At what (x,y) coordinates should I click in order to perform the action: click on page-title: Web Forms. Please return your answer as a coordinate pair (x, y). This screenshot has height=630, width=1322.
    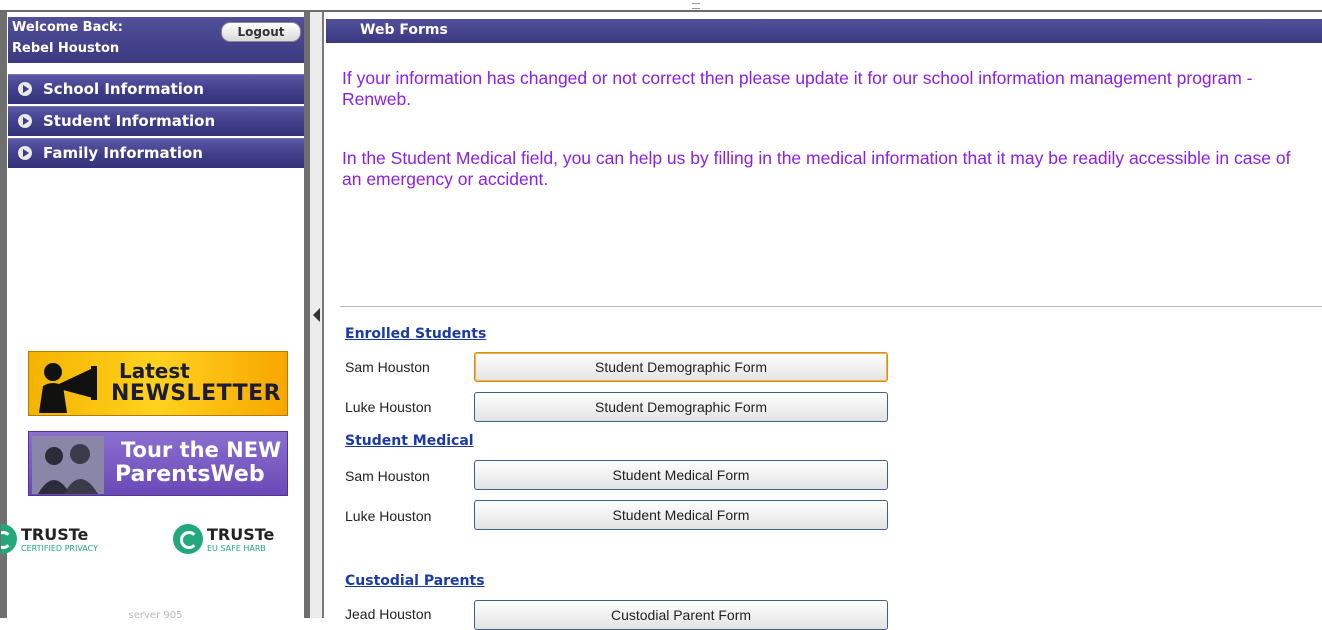
    Looking at the image, I should click on (404, 30).